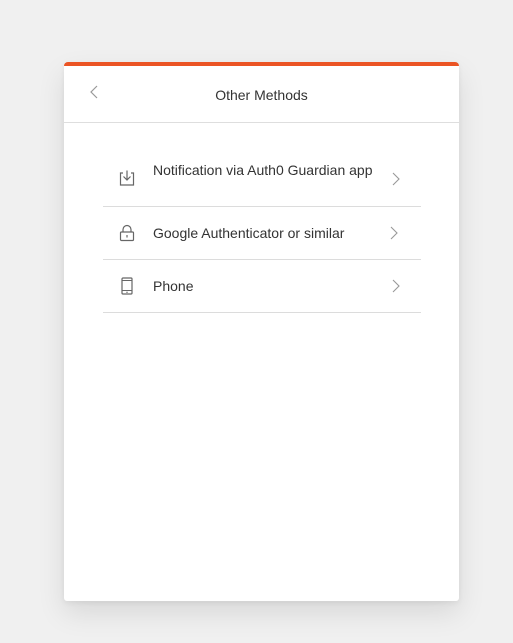 The image size is (513, 643). I want to click on method-phone: Phone, so click(262, 286).